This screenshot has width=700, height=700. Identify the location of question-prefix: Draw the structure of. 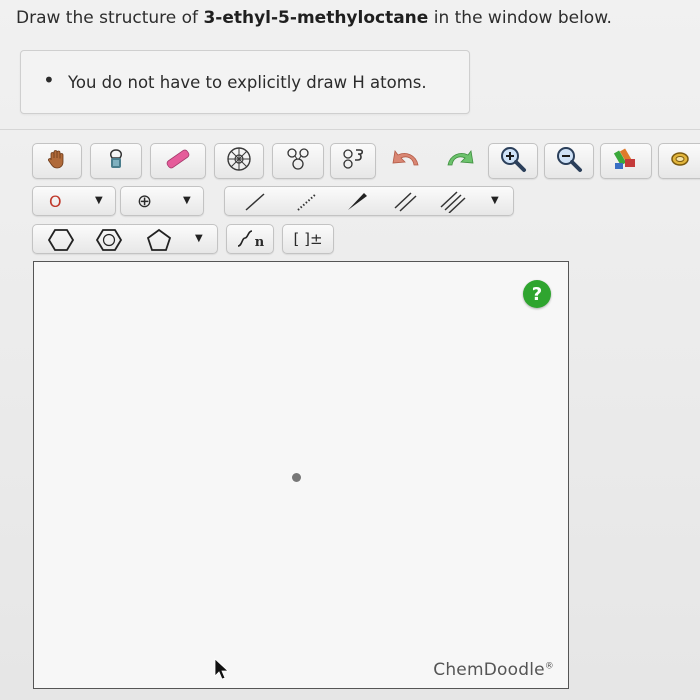
(110, 18).